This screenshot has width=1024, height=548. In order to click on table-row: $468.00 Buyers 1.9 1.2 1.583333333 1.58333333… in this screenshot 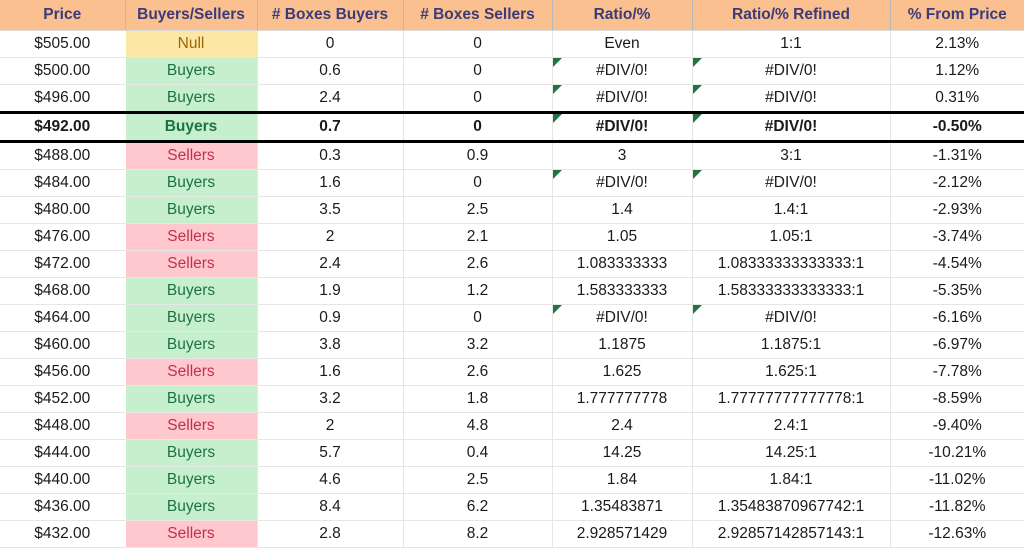, I will do `click(512, 291)`.